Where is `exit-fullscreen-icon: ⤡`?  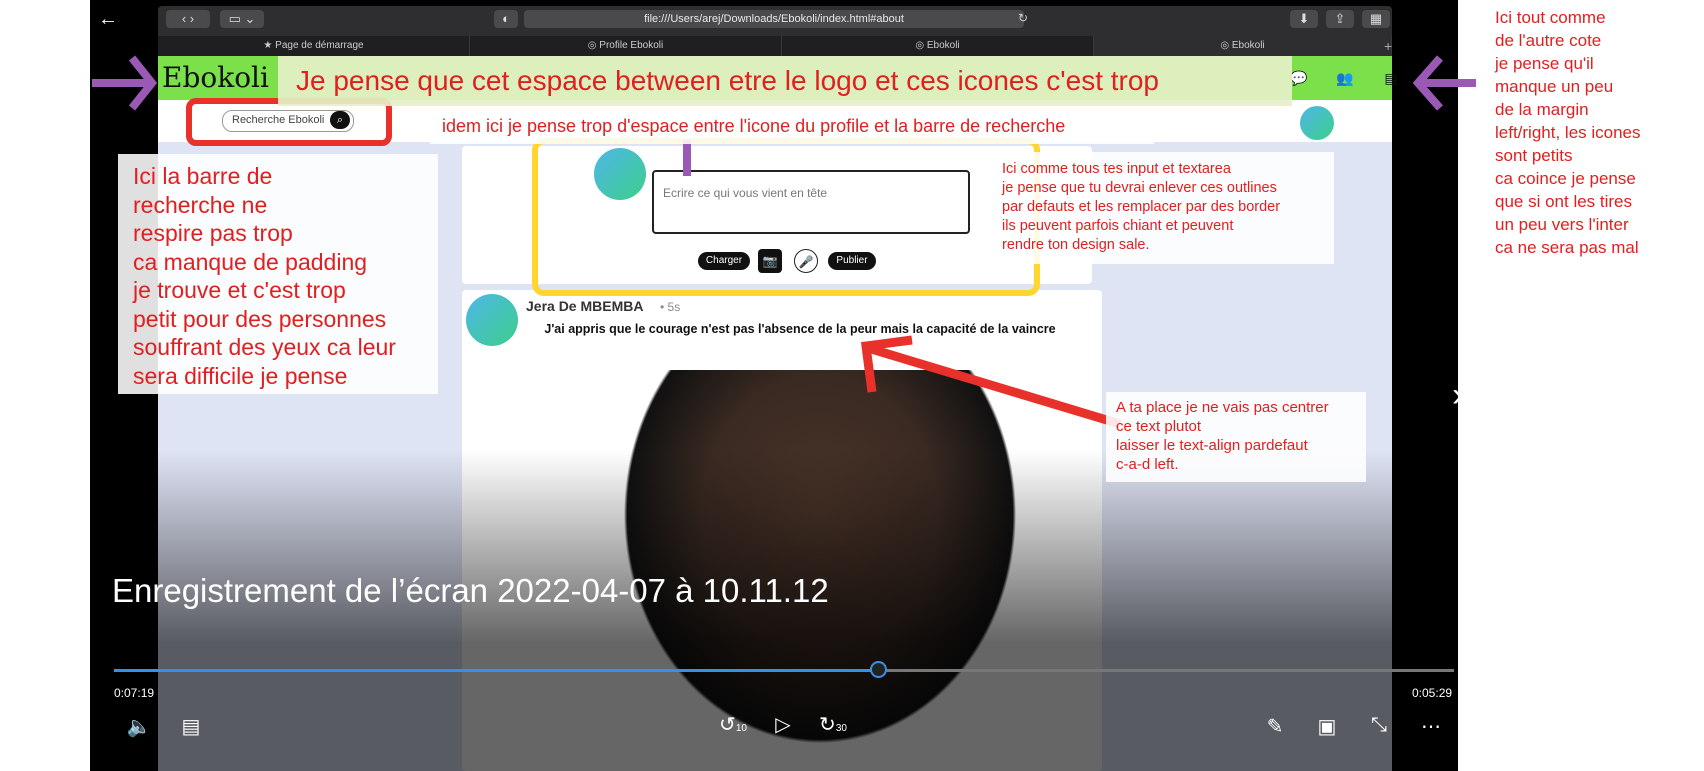
exit-fullscreen-icon: ⤡ is located at coordinates (1379, 725).